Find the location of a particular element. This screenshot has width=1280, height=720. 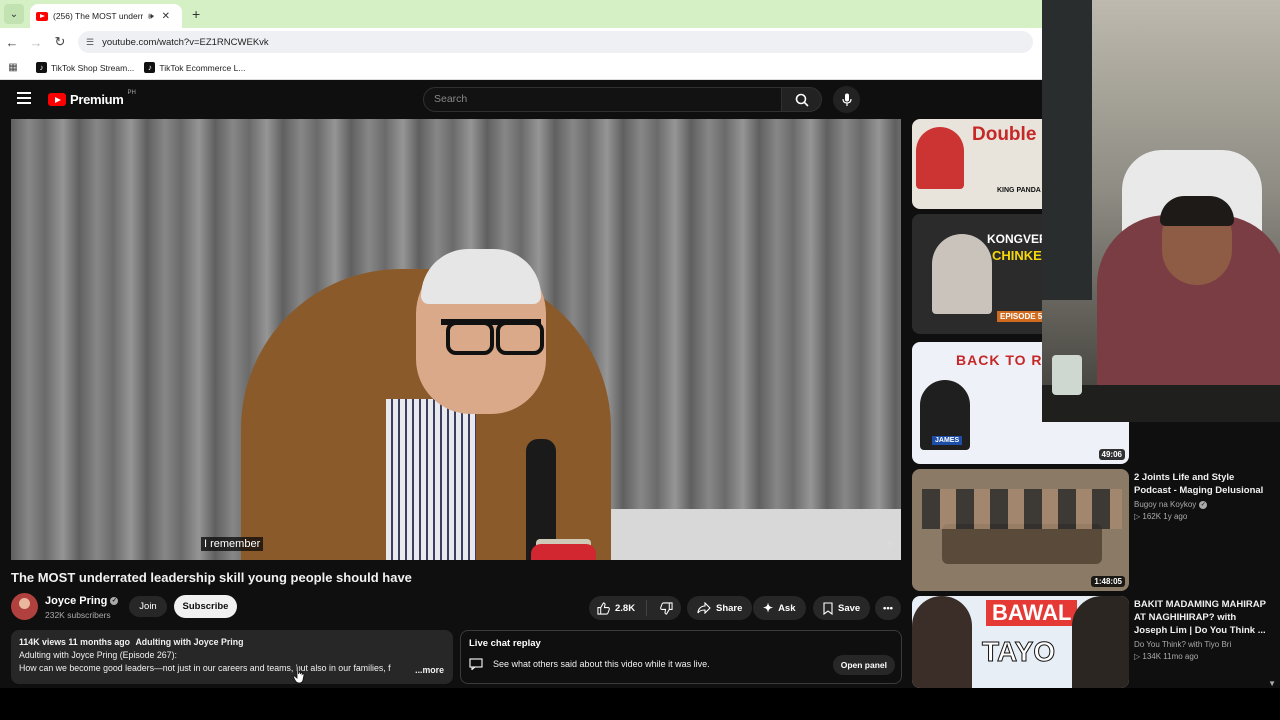

search-button is located at coordinates (801, 99).